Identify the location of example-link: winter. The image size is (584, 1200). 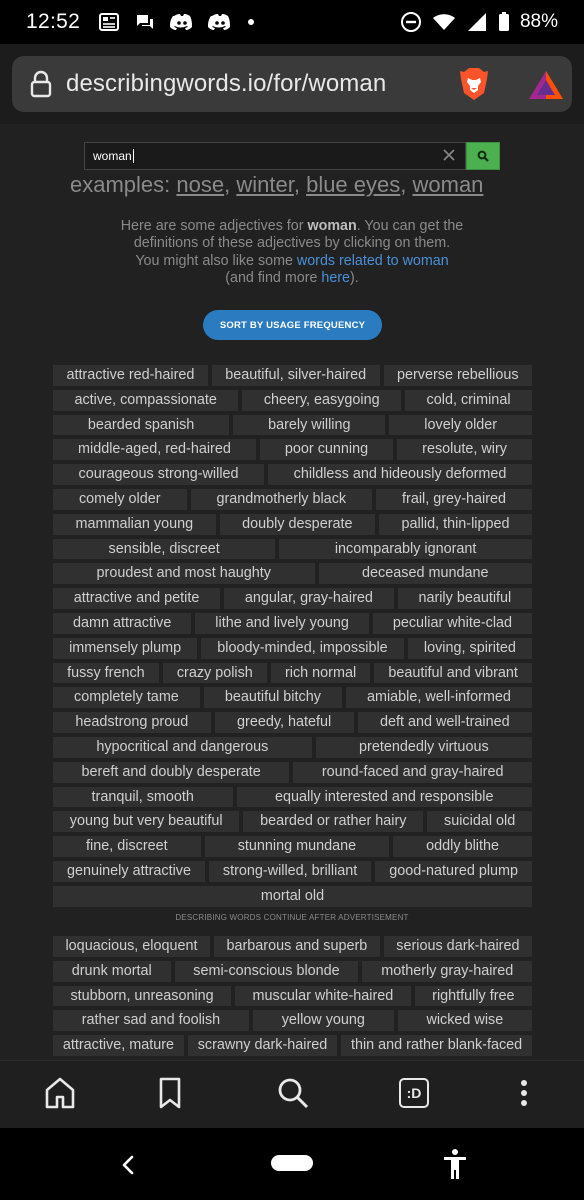
(264, 184).